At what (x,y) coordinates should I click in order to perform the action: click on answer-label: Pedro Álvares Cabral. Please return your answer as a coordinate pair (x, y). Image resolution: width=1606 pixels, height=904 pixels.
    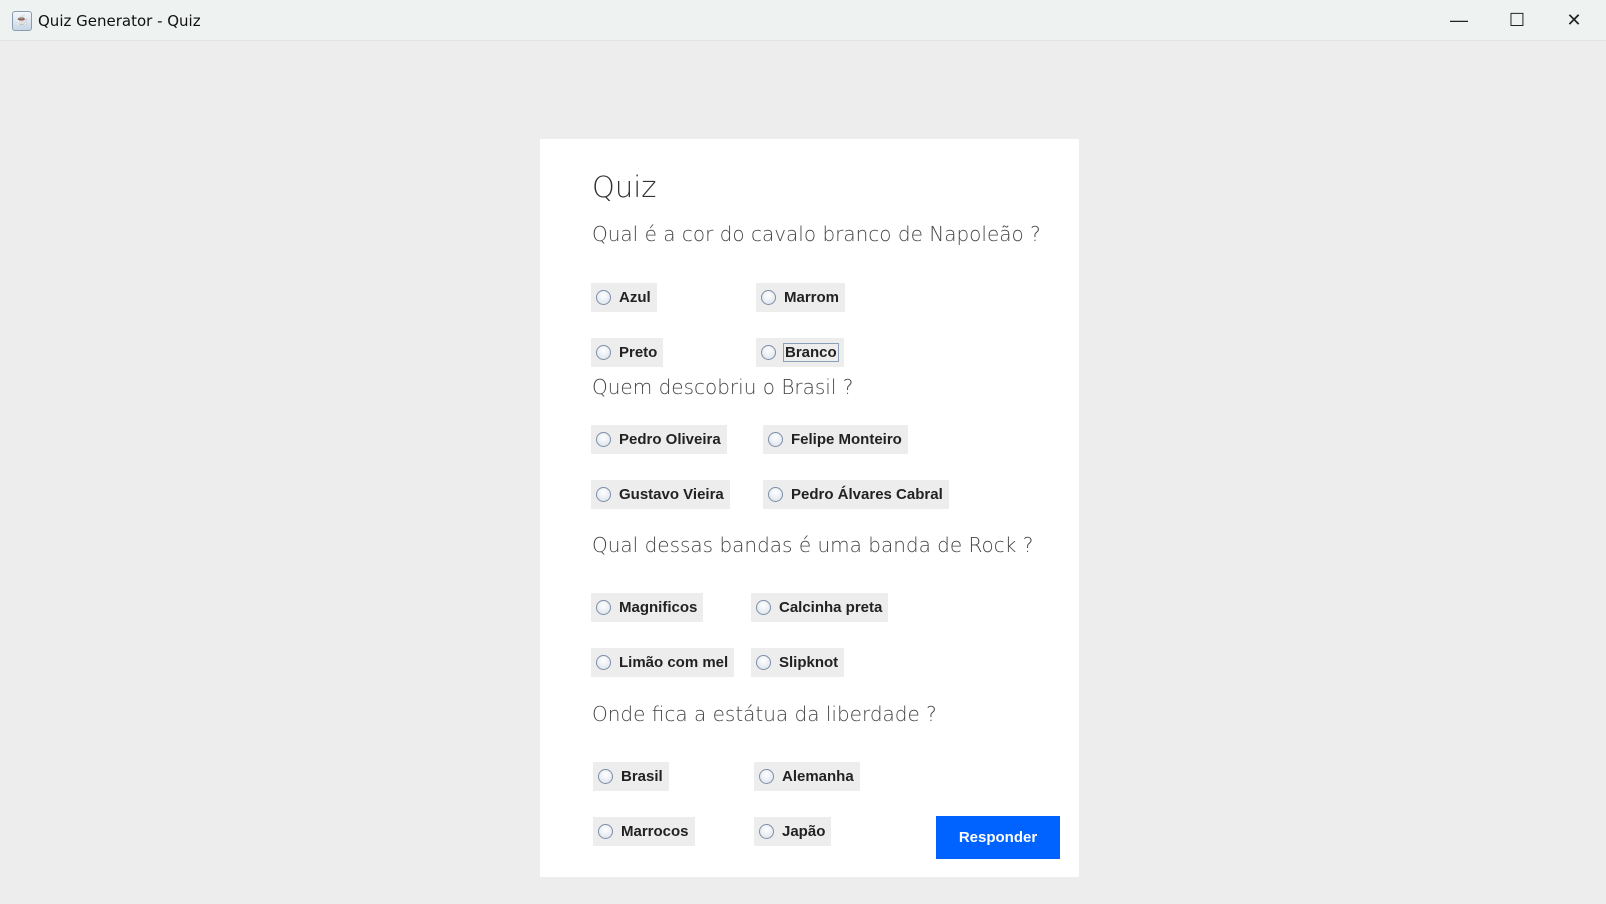
    Looking at the image, I should click on (867, 494).